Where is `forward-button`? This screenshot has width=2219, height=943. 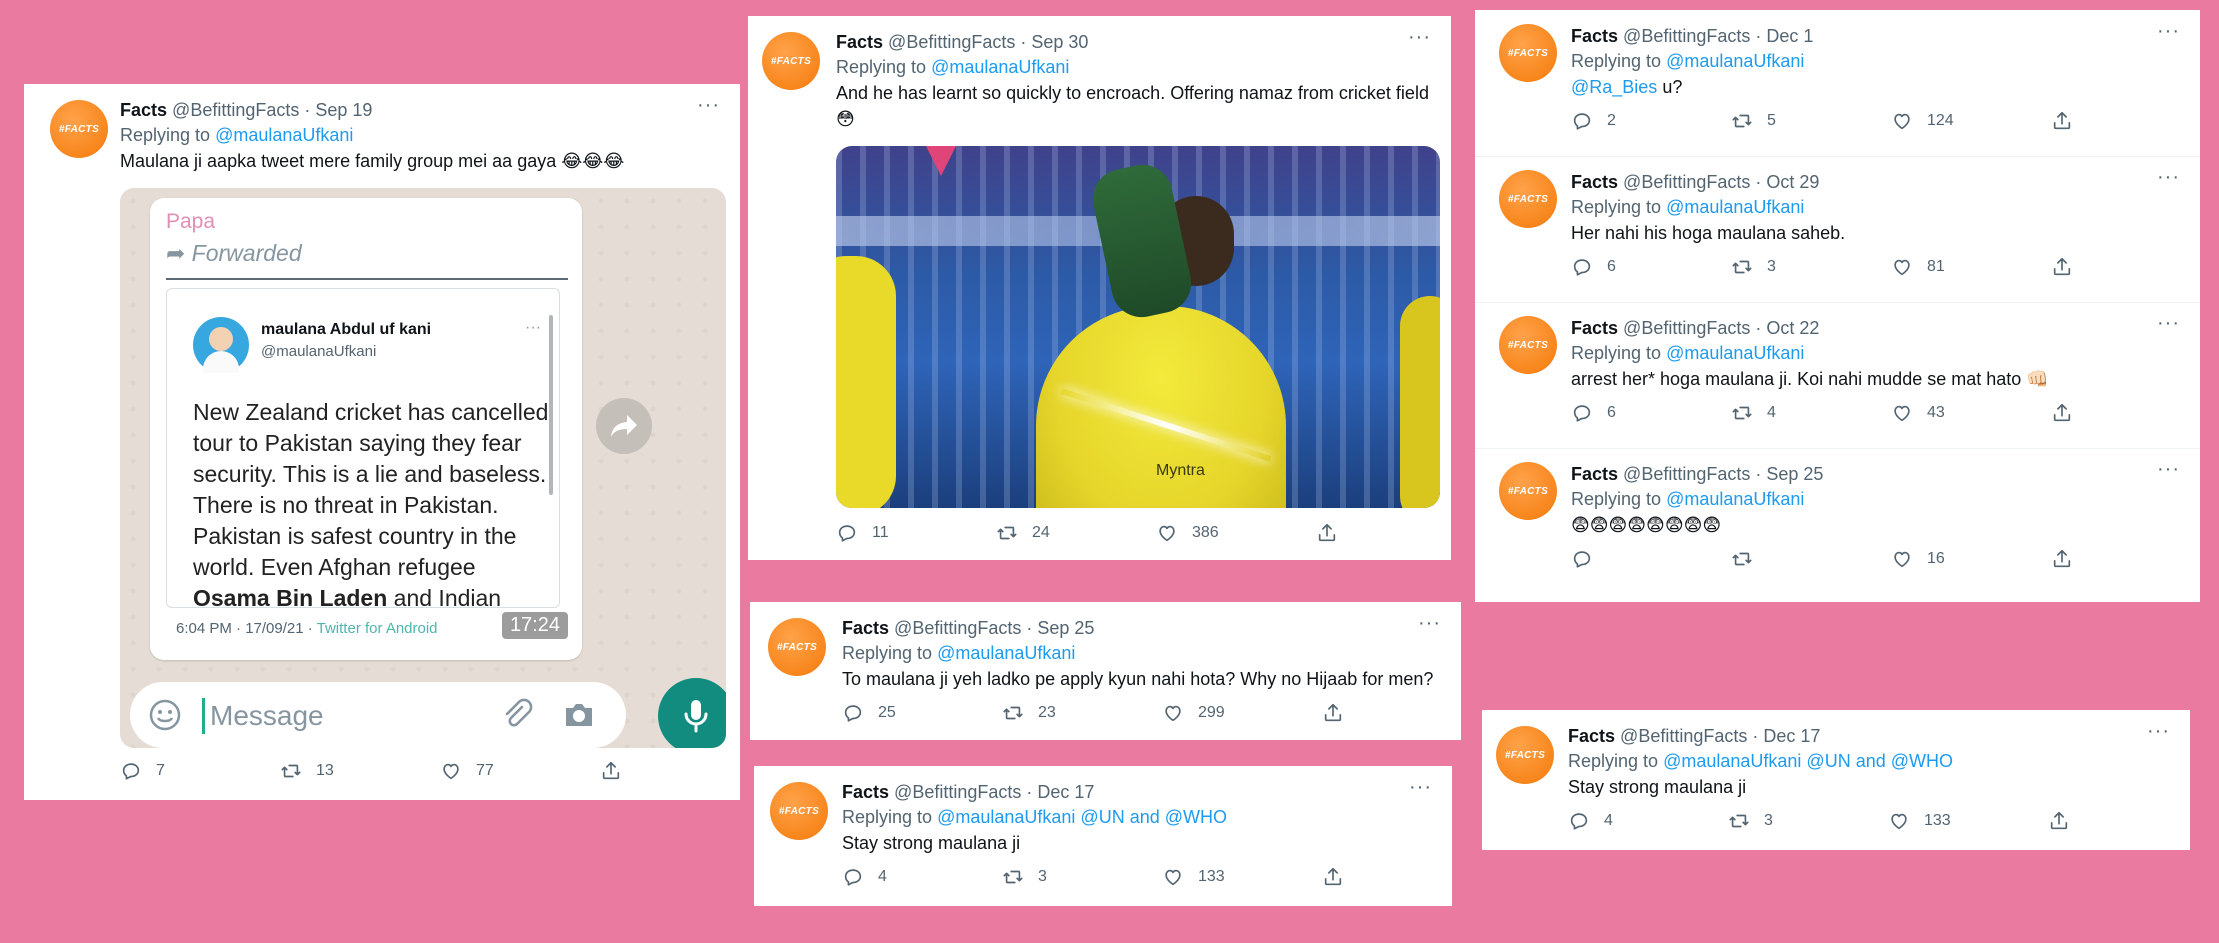
forward-button is located at coordinates (624, 426).